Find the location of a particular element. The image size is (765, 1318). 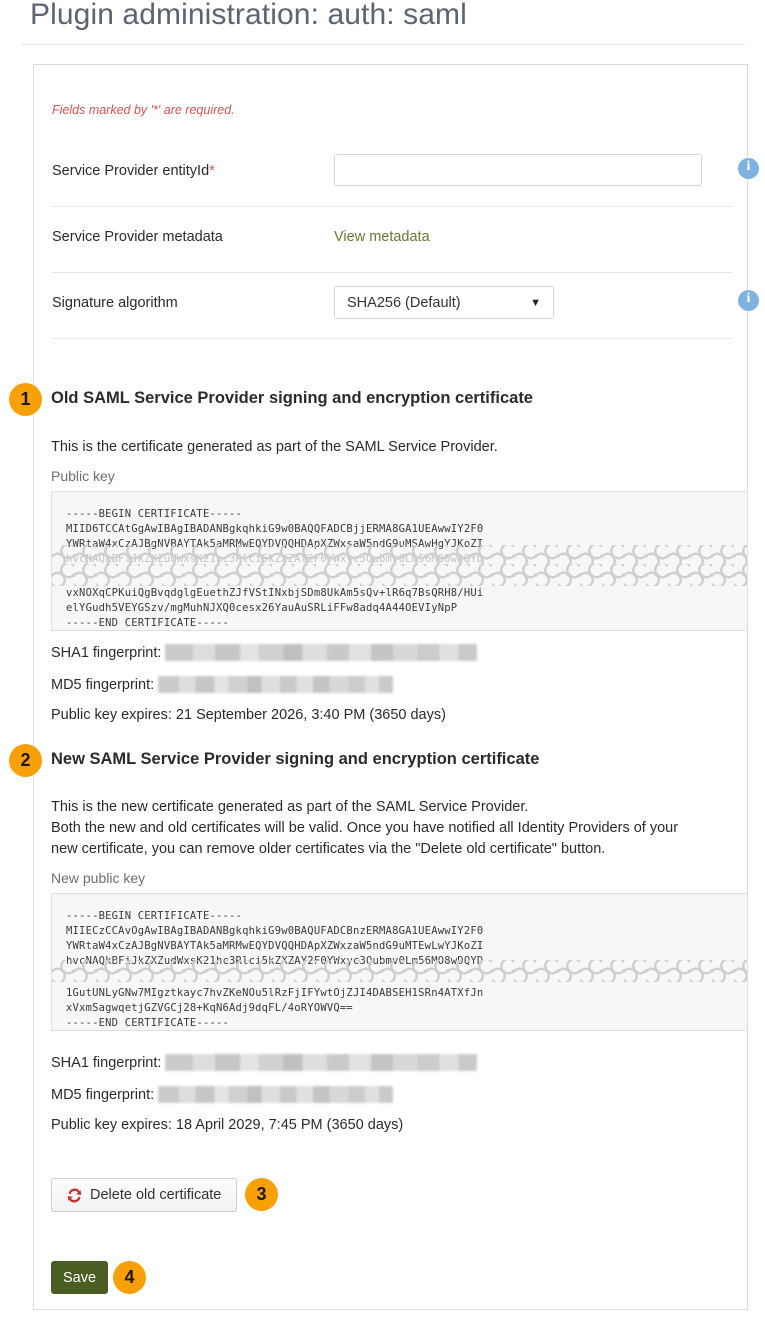

view-metadata-link: View metadata is located at coordinates (382, 237).